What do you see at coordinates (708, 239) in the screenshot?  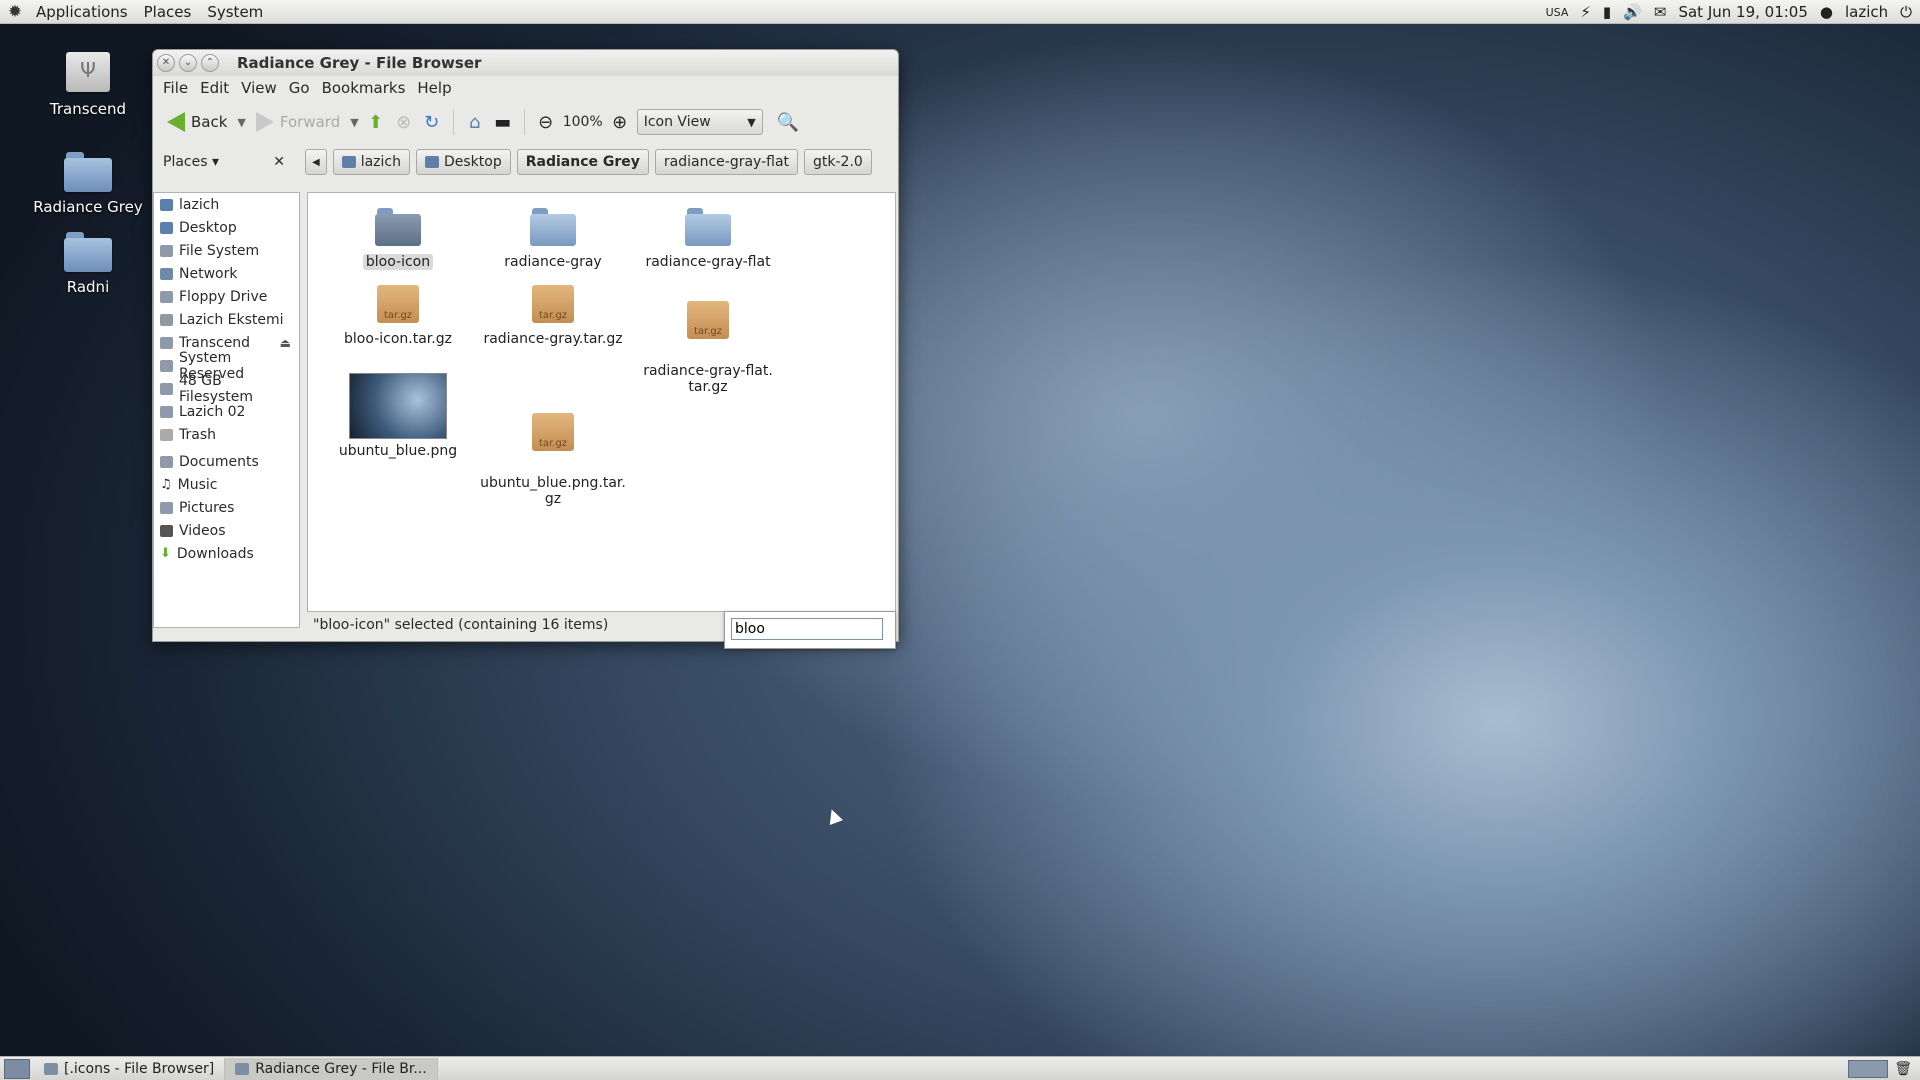 I see `file-item-radiance-gray-flat: radiance-gray-flat` at bounding box center [708, 239].